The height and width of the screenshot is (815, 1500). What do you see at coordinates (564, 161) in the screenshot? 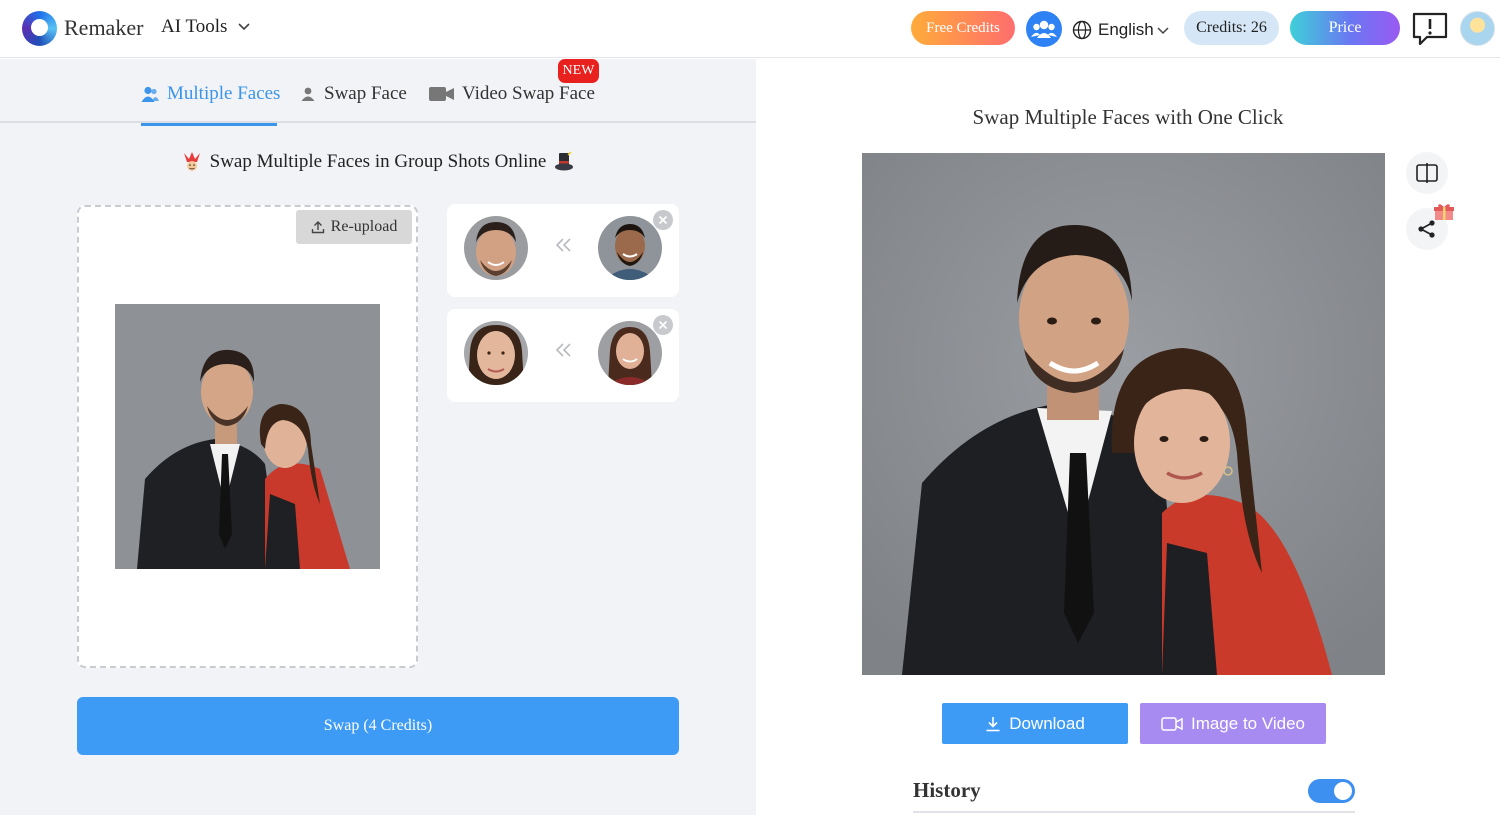
I see `magic-hat-emoji-icon` at bounding box center [564, 161].